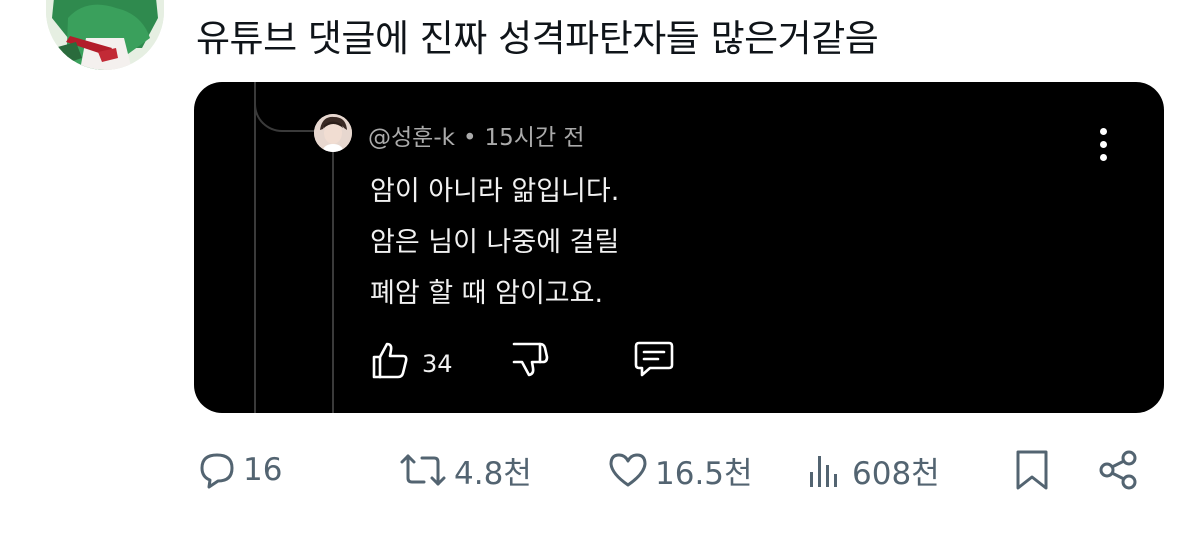 Image resolution: width=1200 pixels, height=540 pixels. Describe the element at coordinates (390, 362) in the screenshot. I see `thumbs-up-icon` at that location.